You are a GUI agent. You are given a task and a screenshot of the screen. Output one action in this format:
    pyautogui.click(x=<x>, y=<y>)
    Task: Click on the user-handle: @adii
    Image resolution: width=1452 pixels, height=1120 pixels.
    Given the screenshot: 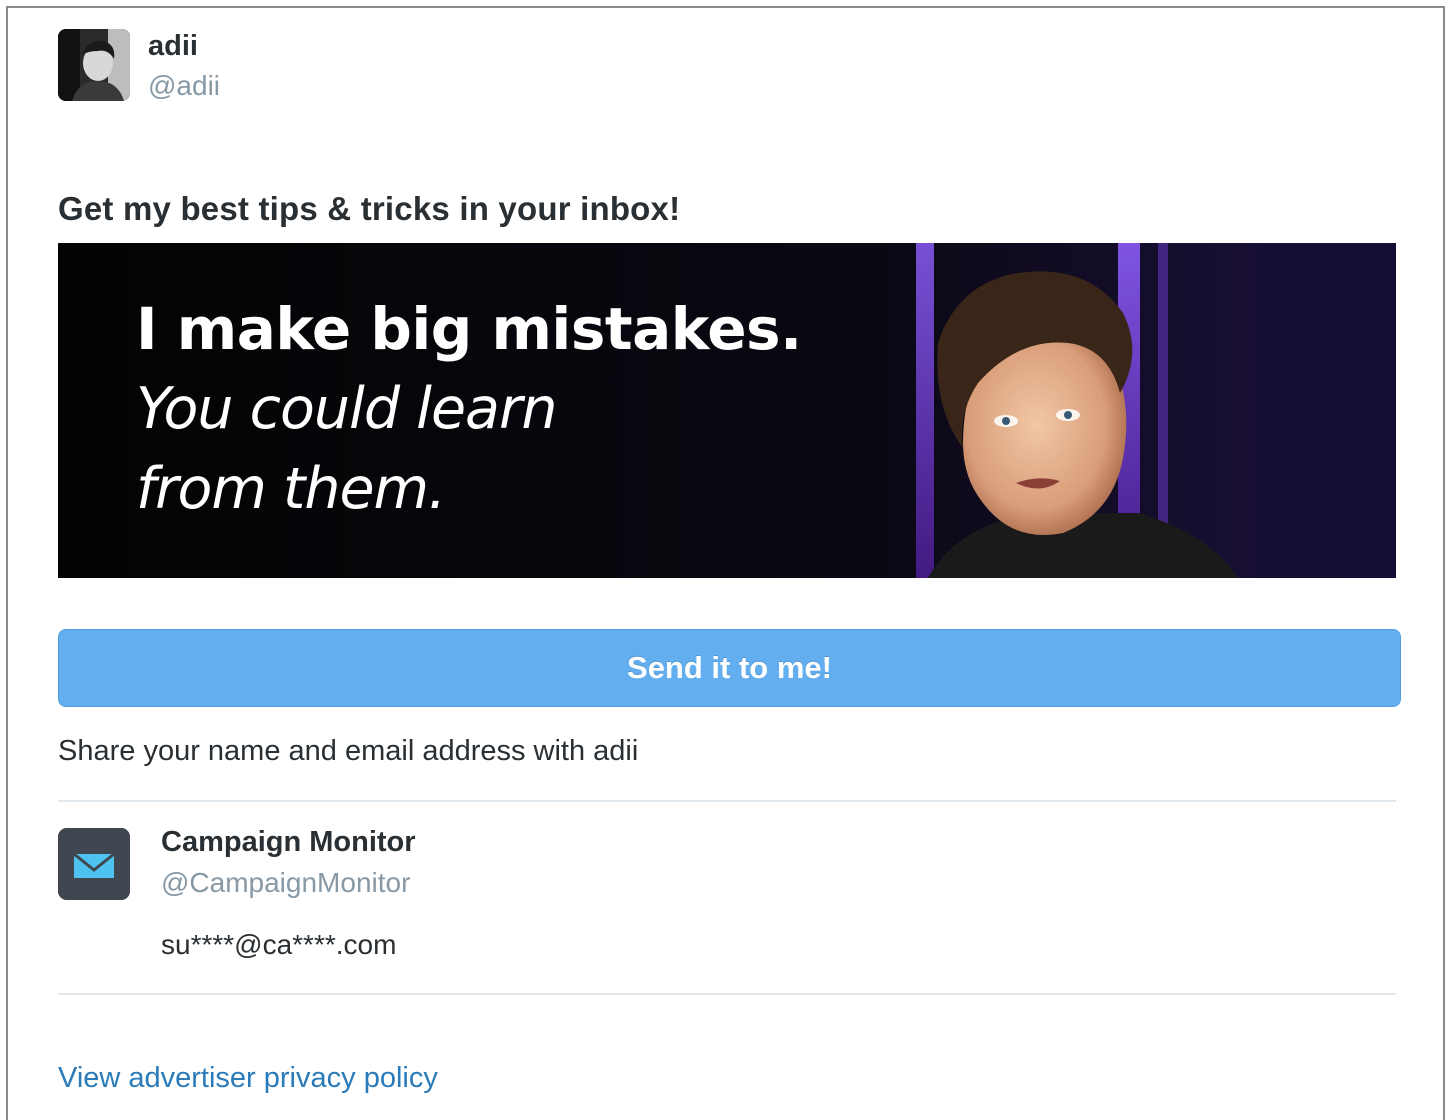 What is the action you would take?
    pyautogui.click(x=184, y=86)
    